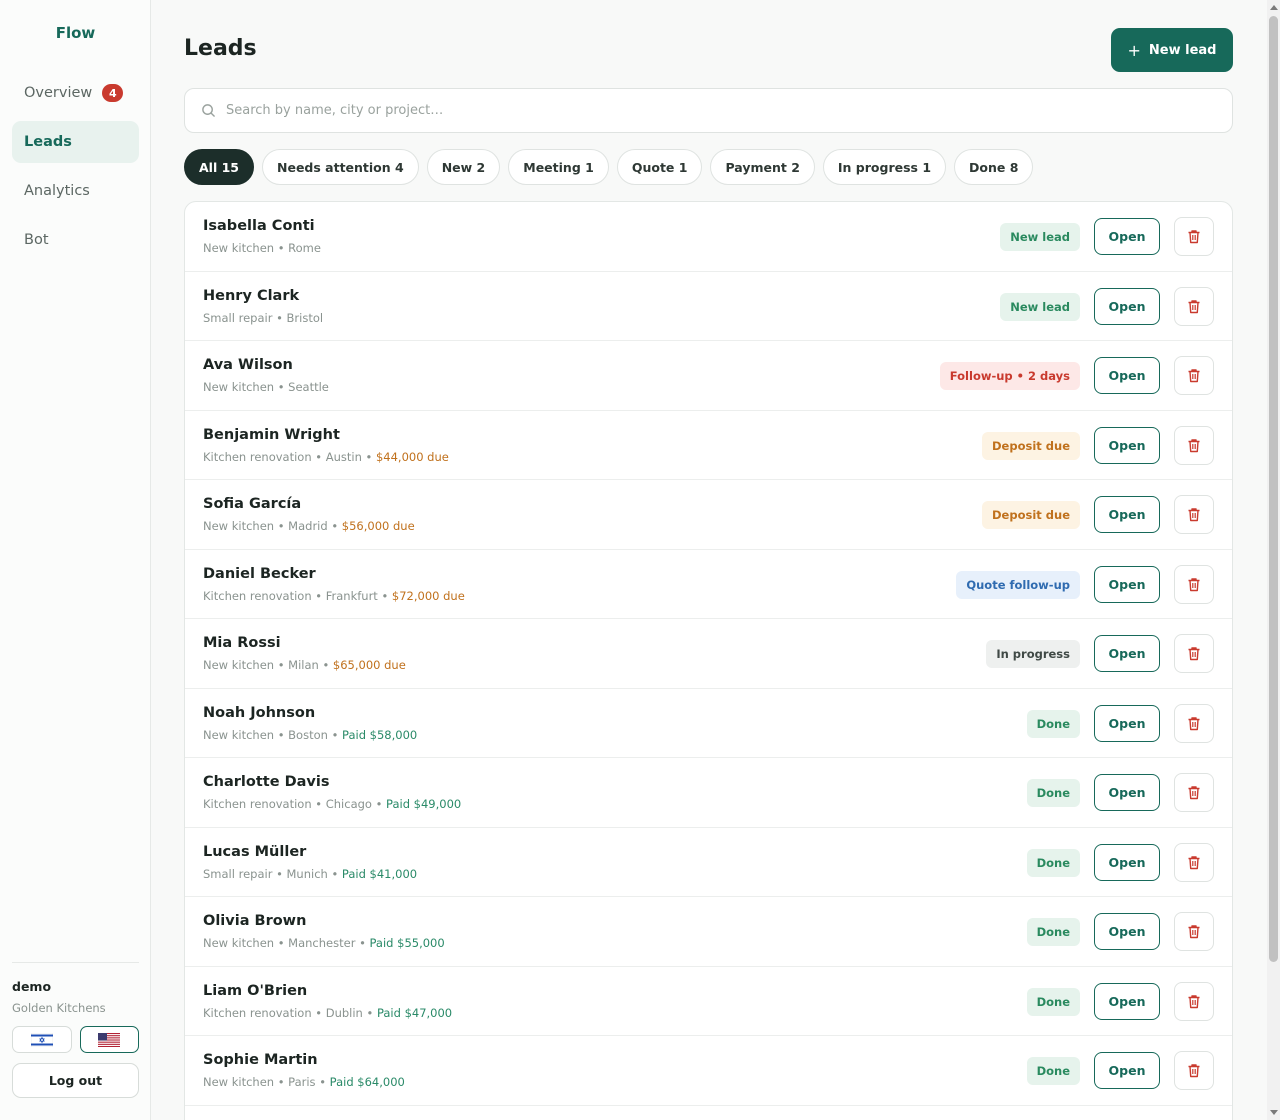 This screenshot has height=1120, width=1280. What do you see at coordinates (558, 167) in the screenshot?
I see `filter-chip: Meeting 1` at bounding box center [558, 167].